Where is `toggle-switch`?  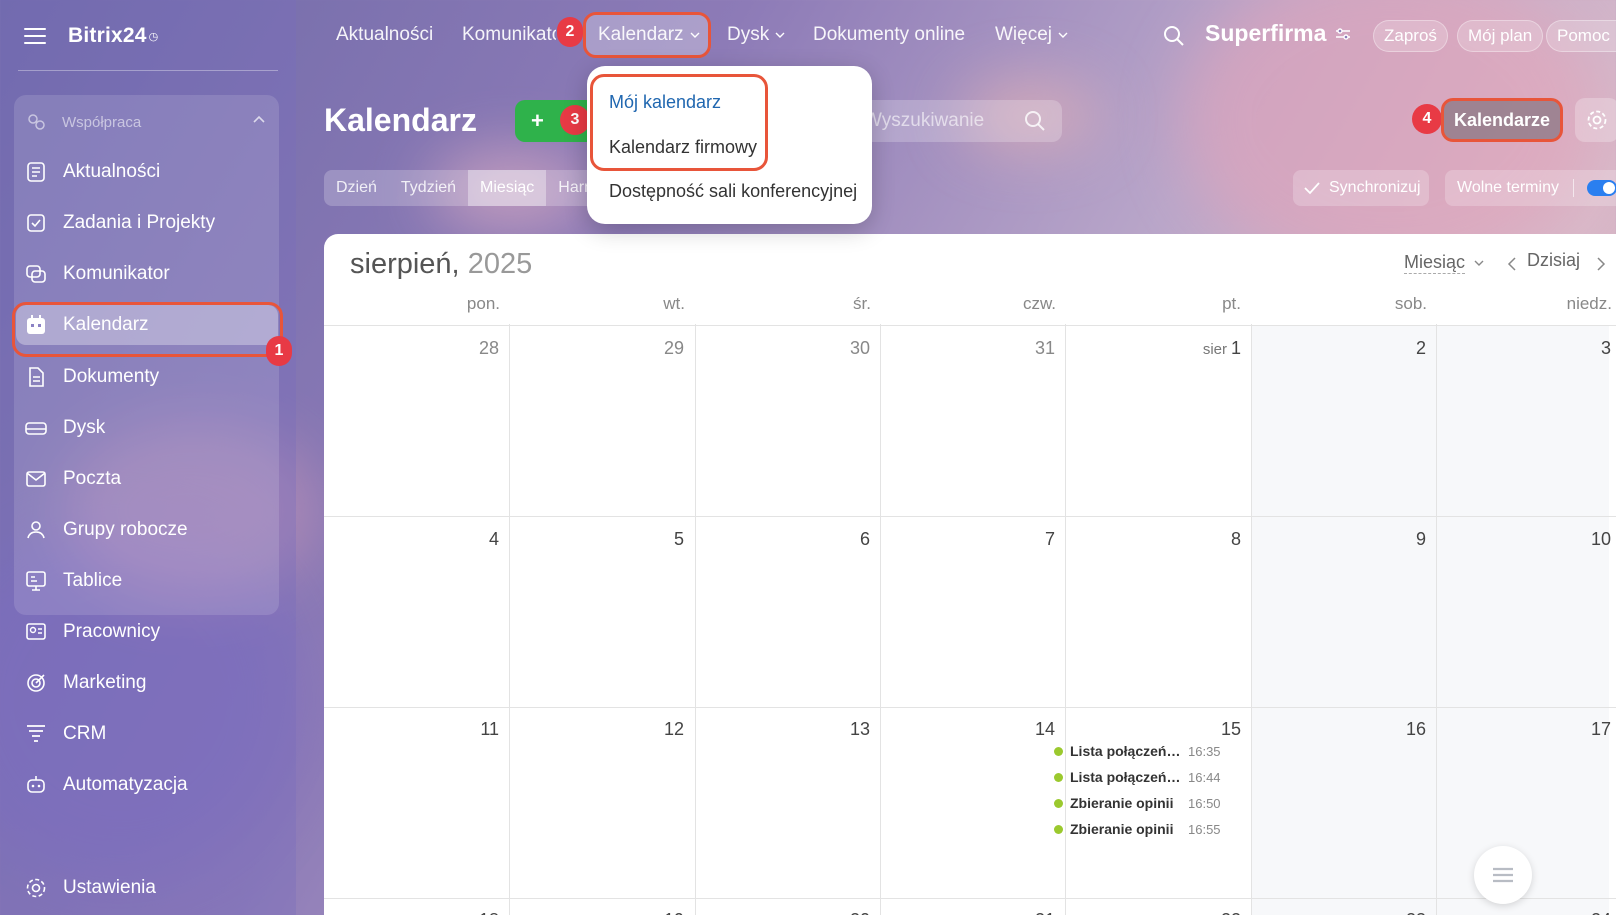
toggle-switch is located at coordinates (1601, 188).